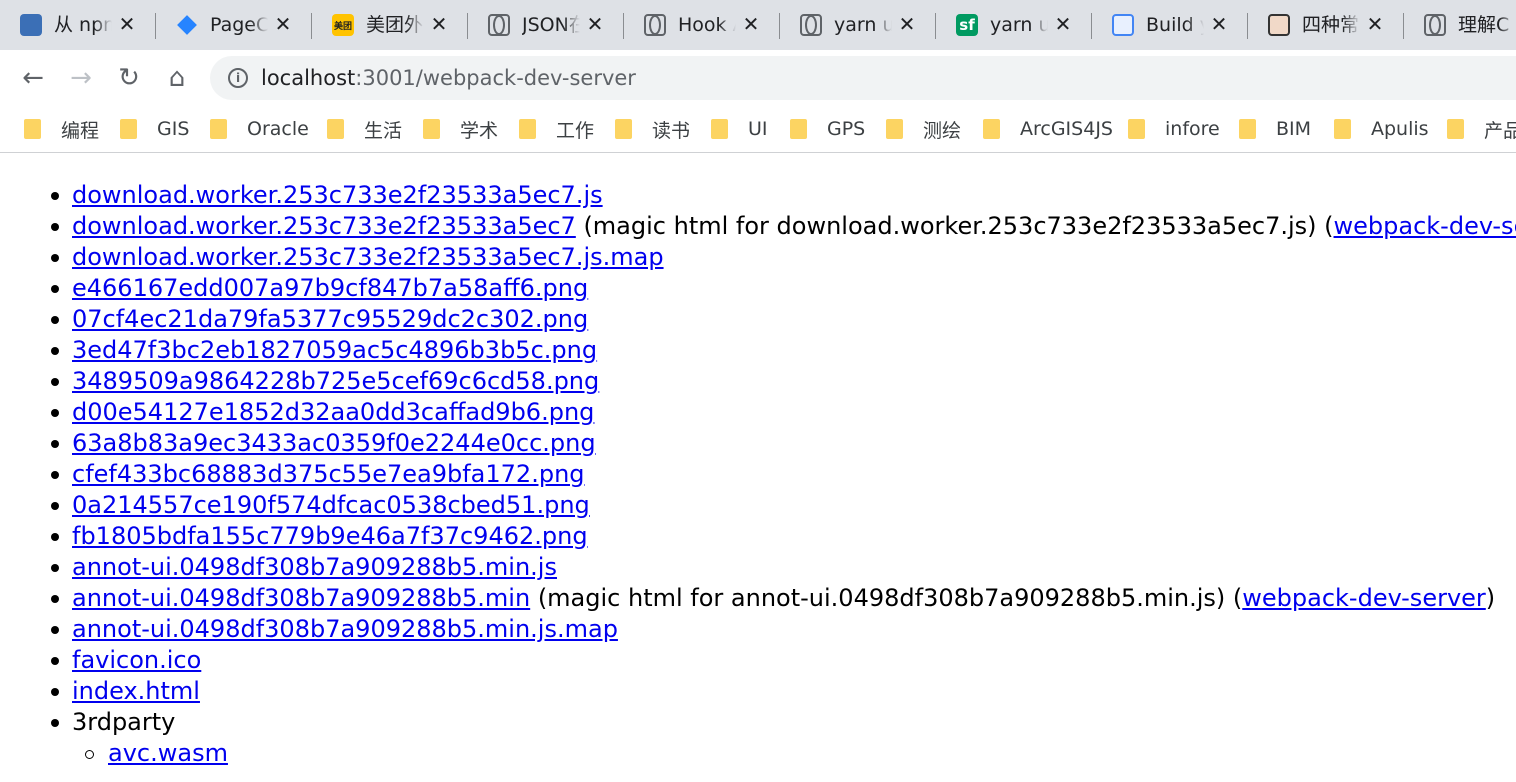 The width and height of the screenshot is (1516, 782). I want to click on bookmark-folder: ArcGIS4JS, so click(1048, 129).